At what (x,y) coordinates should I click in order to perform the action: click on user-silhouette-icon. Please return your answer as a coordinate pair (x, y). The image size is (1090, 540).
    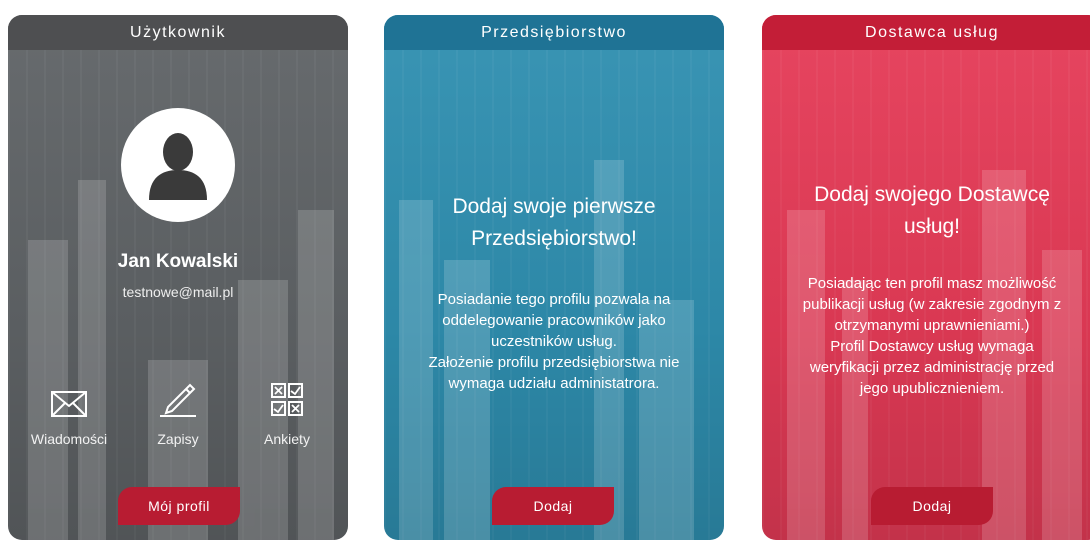
    Looking at the image, I should click on (178, 166).